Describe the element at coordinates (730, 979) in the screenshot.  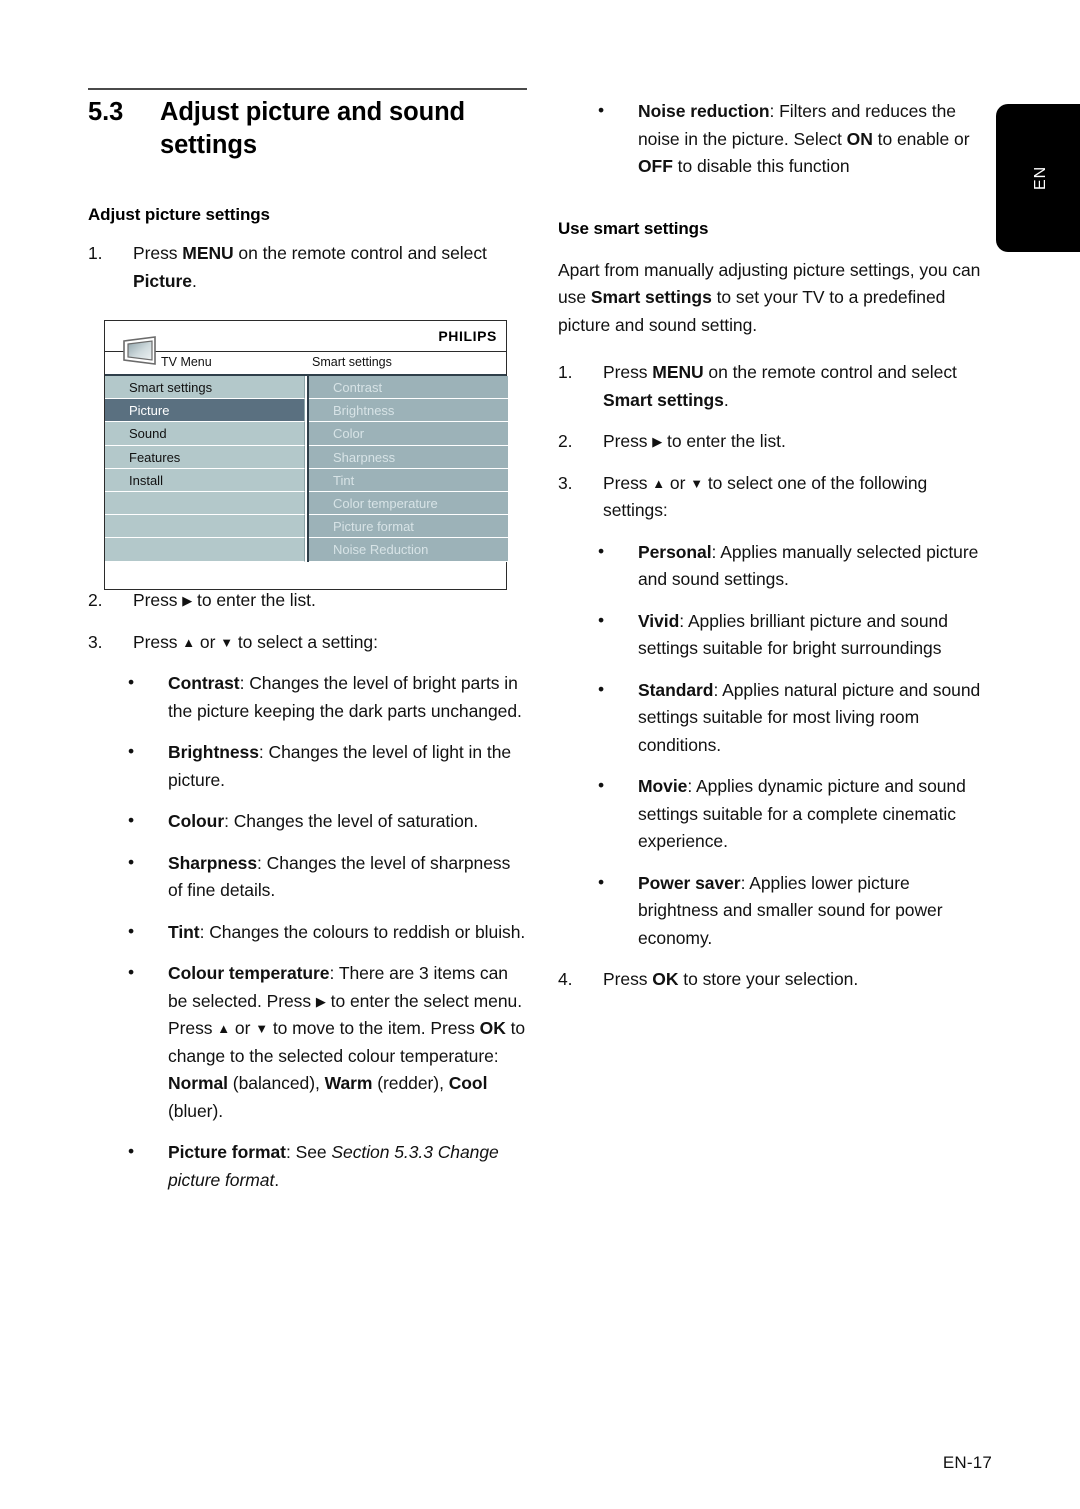
I see `step-4-text: Press OK to store your selection.` at that location.